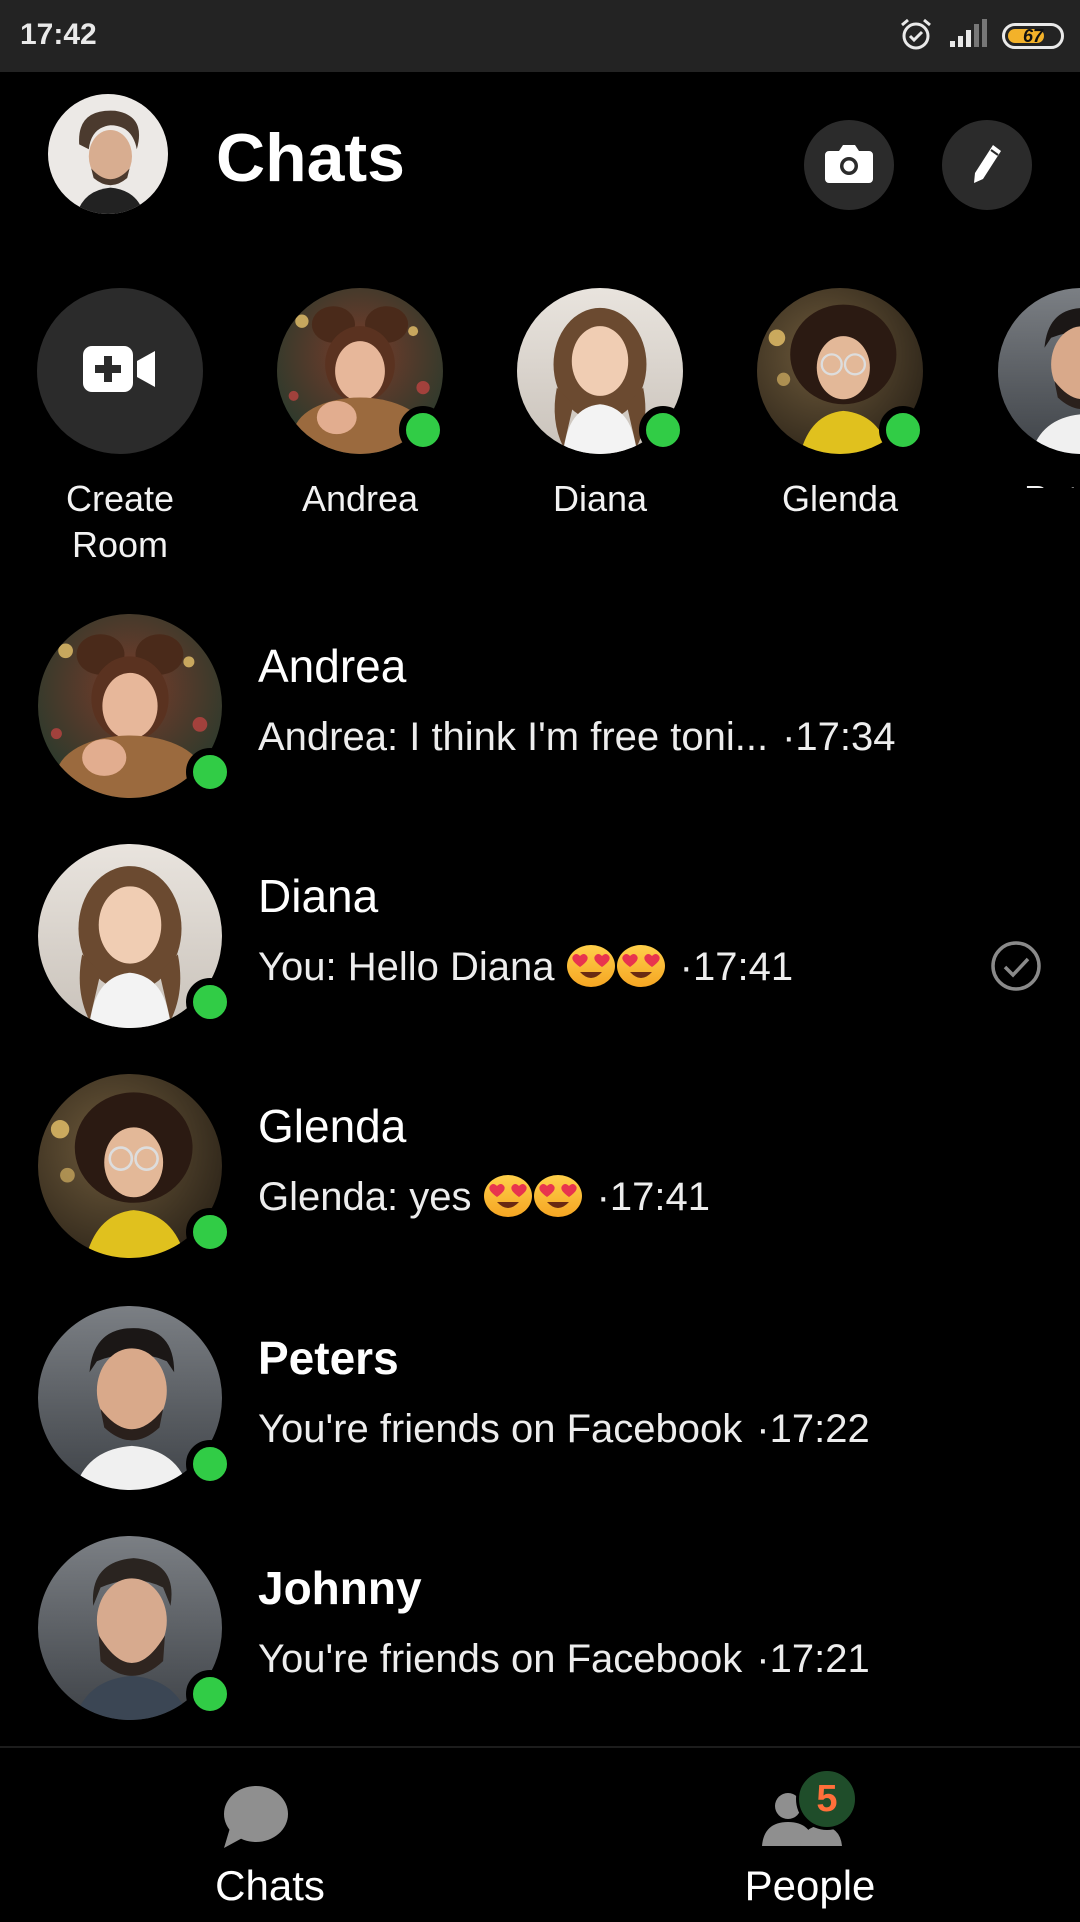 The width and height of the screenshot is (1080, 1922). I want to click on create-room-button, so click(120, 371).